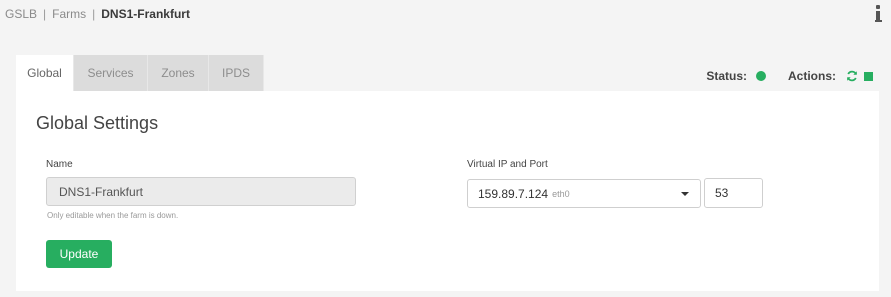  What do you see at coordinates (868, 76) in the screenshot?
I see `stop-icon` at bounding box center [868, 76].